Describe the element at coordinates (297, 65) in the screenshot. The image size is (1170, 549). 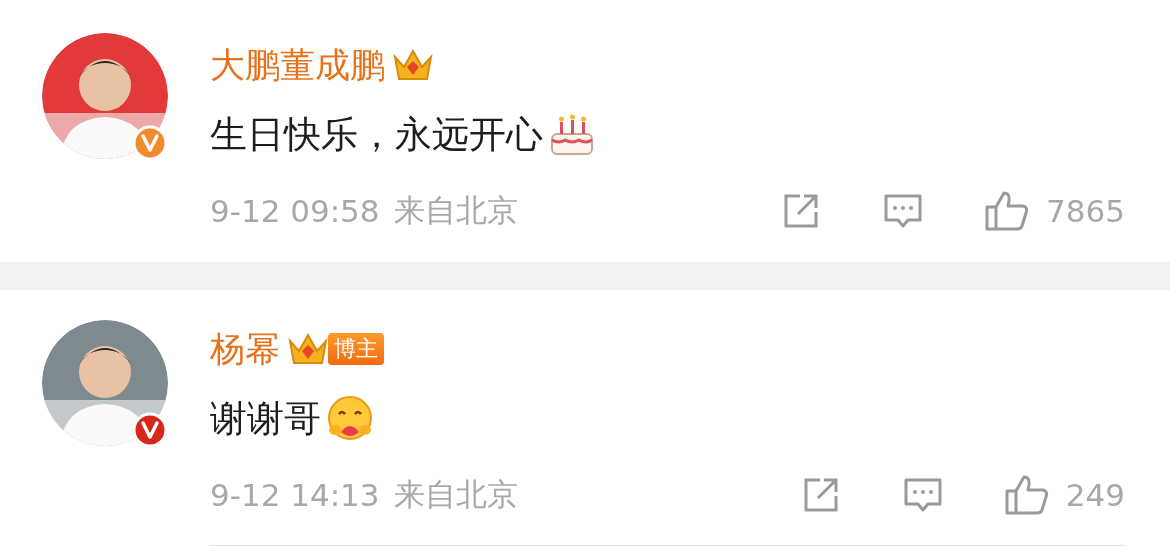
I see `user-name: 大鹏董成鹏` at that location.